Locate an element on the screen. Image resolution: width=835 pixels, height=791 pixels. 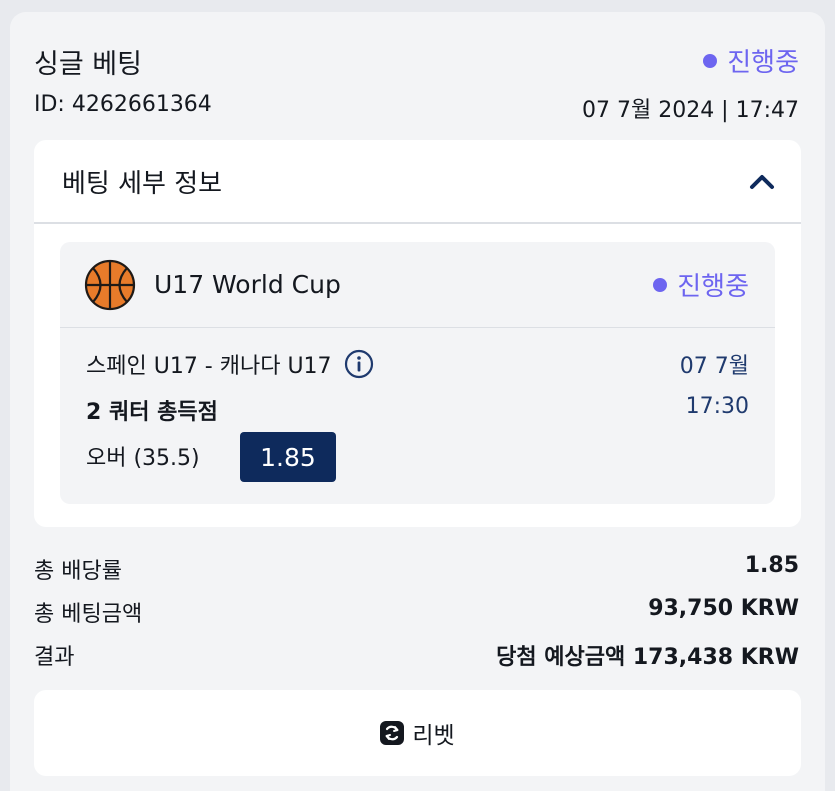
refresh-icon is located at coordinates (392, 733).